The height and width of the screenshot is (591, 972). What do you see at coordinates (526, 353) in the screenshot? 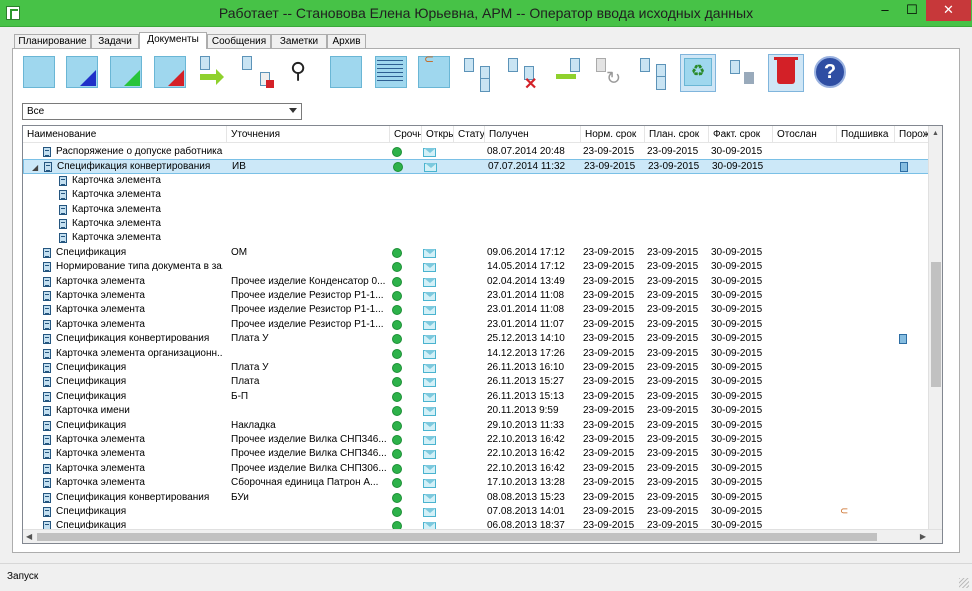
I see `cell-received: 14.12.2013 17:26` at bounding box center [526, 353].